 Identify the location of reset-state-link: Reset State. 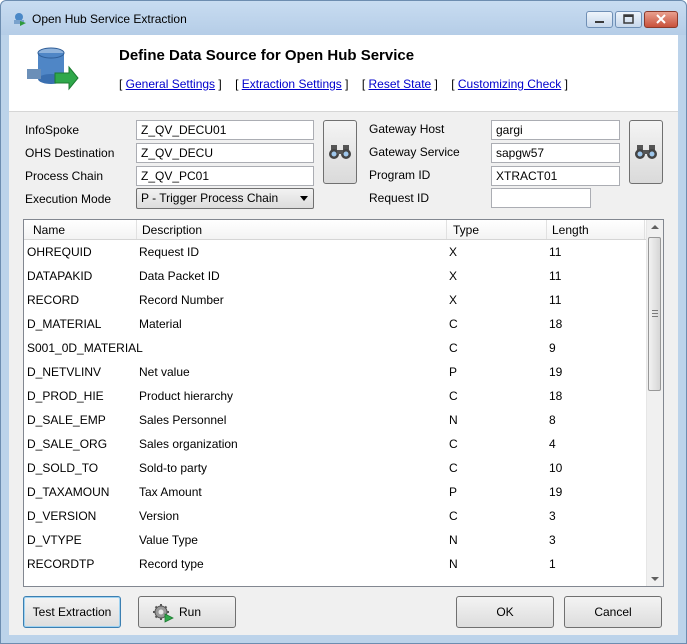
(400, 84).